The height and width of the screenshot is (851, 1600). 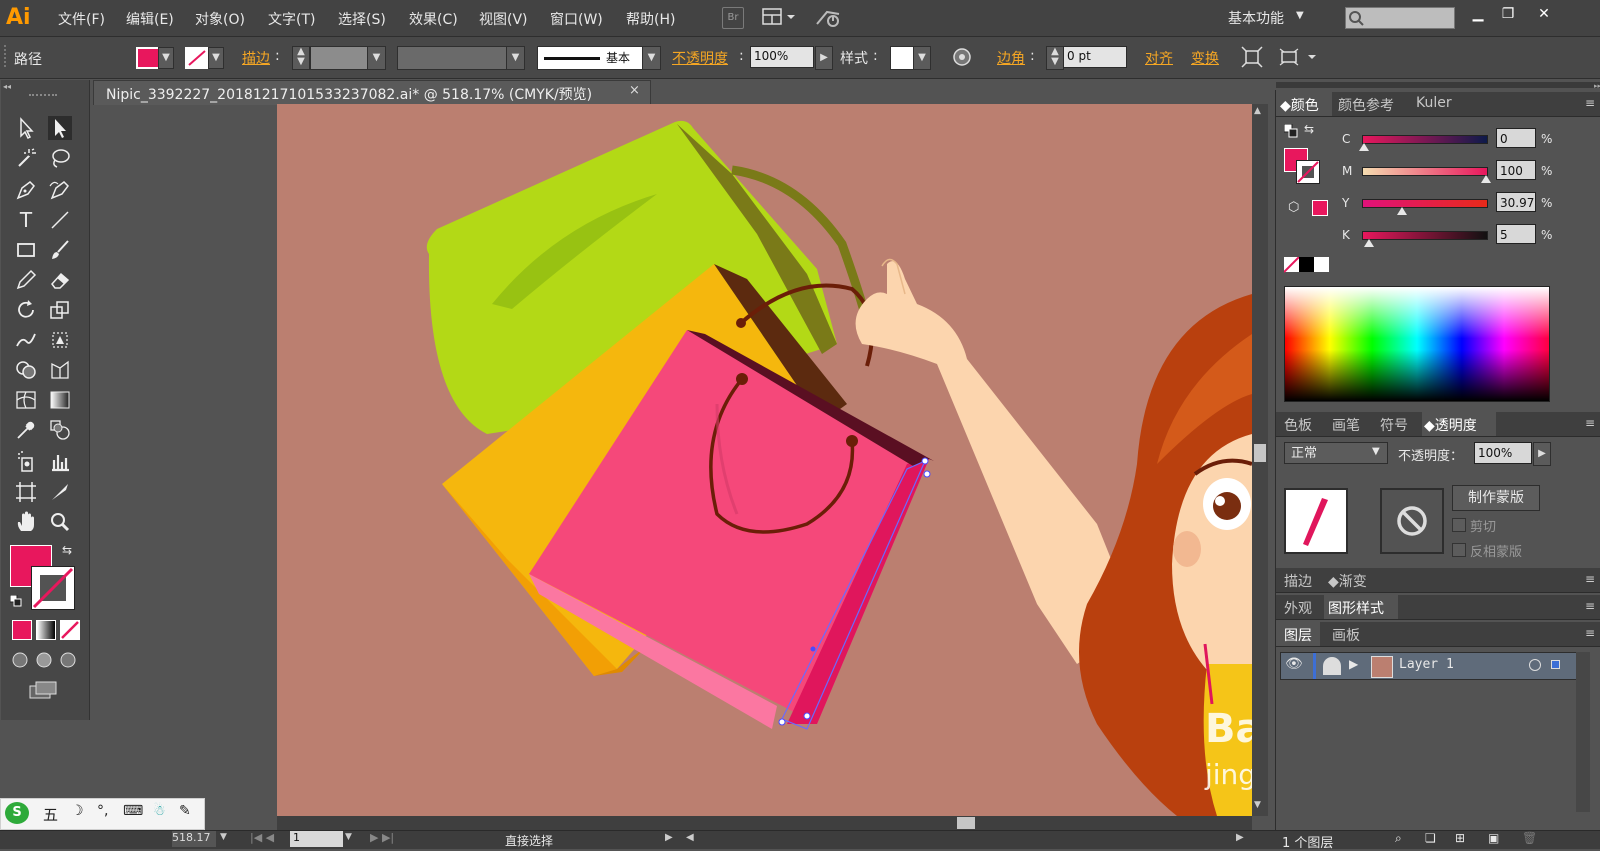 I want to click on selection-indicator, so click(x=1555, y=664).